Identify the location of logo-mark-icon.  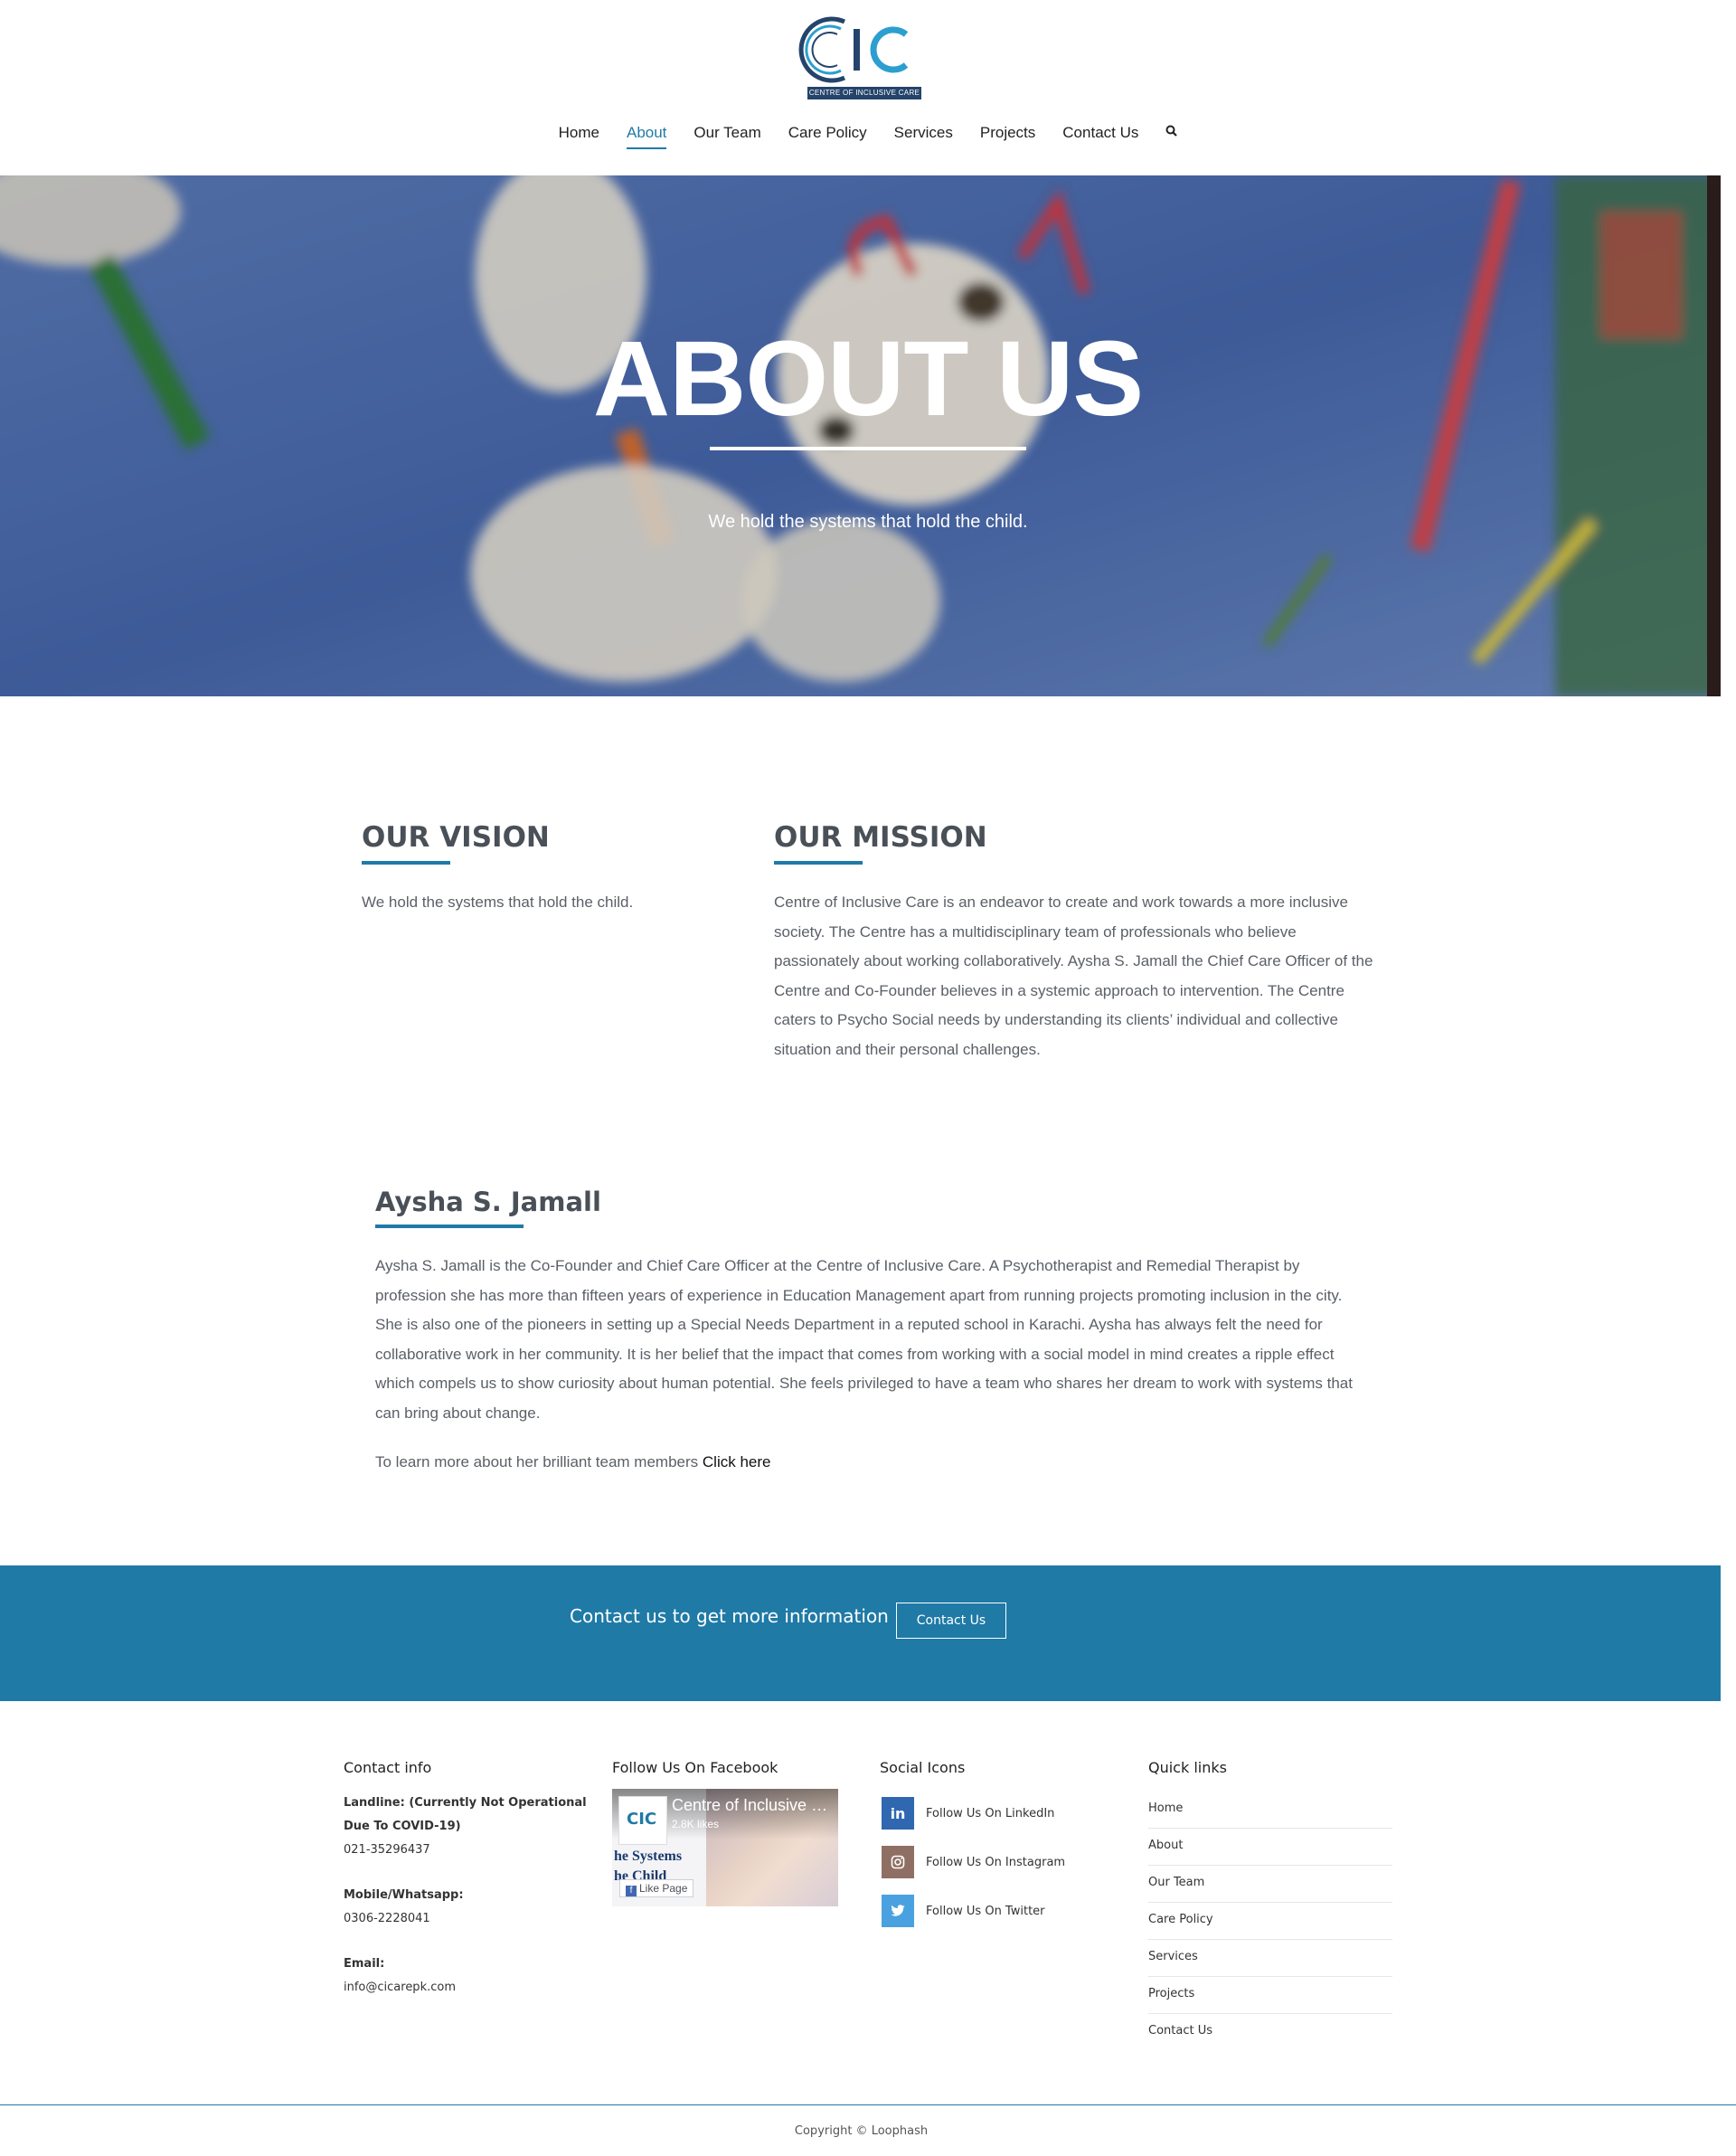
(854, 49).